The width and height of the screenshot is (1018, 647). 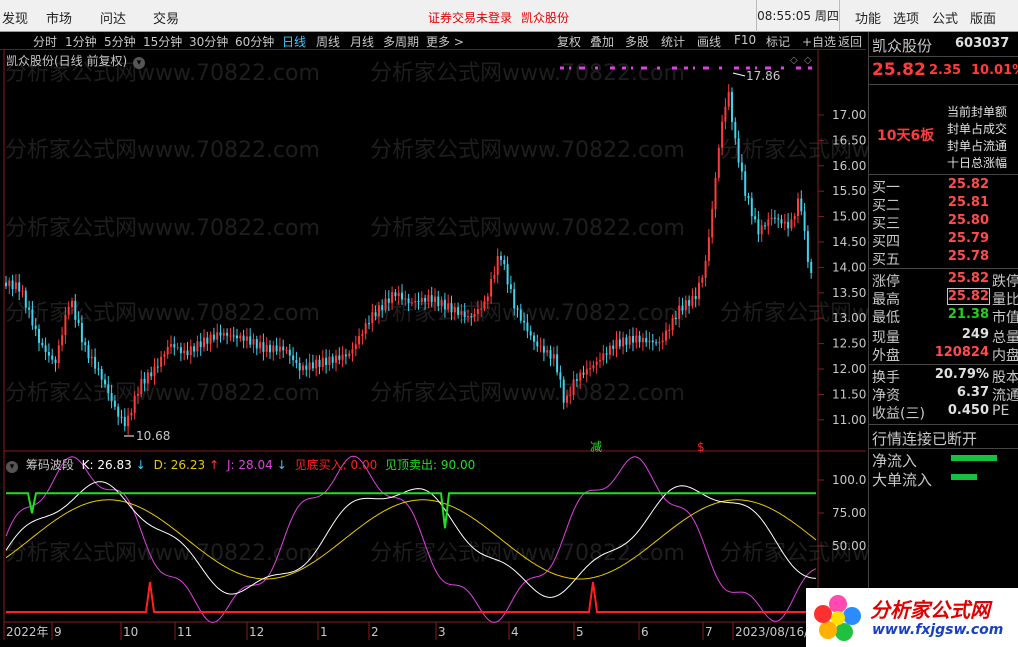 What do you see at coordinates (411, 597) in the screenshot?
I see `buy-signal-line` at bounding box center [411, 597].